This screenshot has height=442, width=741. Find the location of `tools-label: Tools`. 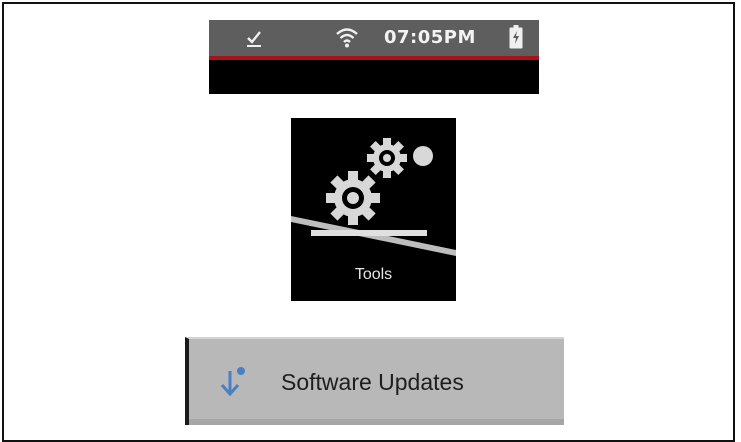

tools-label: Tools is located at coordinates (373, 274).